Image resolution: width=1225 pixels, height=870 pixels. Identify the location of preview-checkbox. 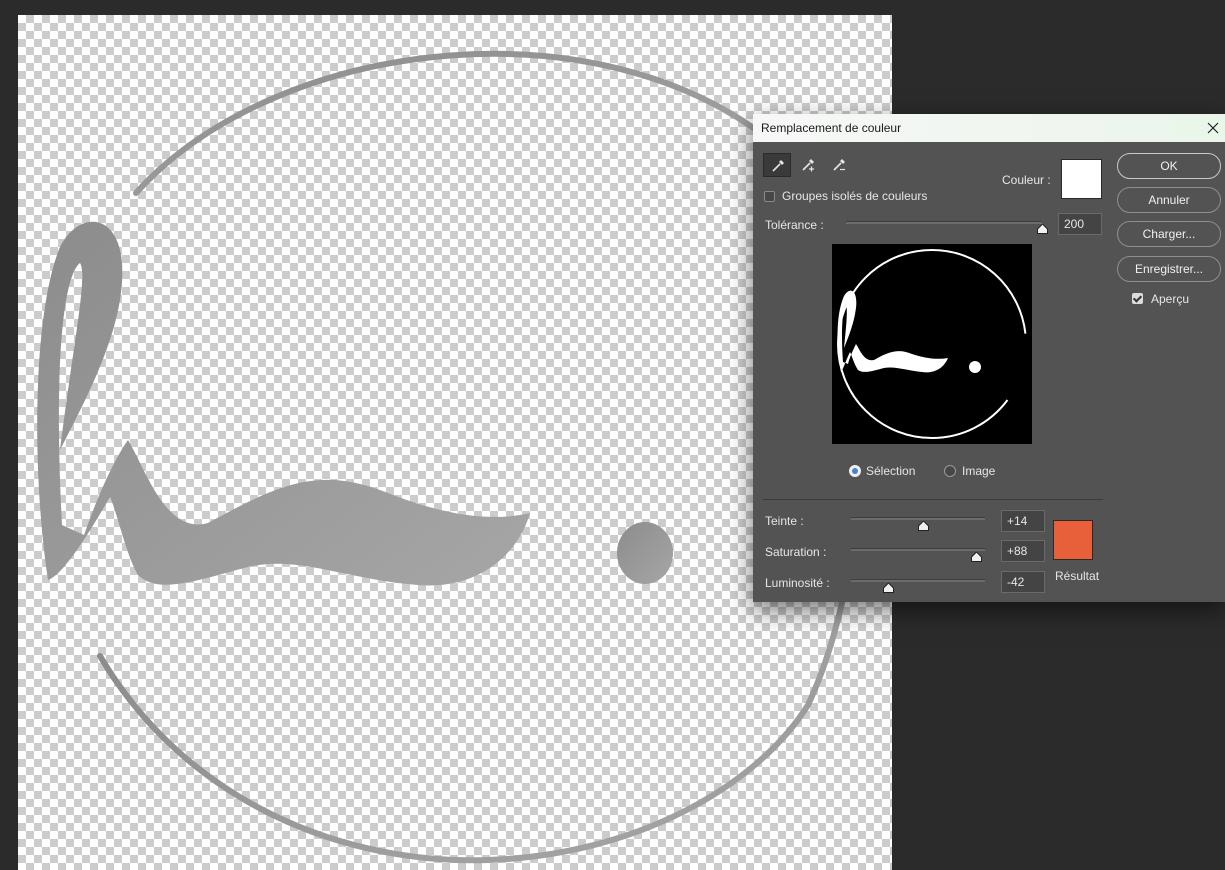
(1137, 298).